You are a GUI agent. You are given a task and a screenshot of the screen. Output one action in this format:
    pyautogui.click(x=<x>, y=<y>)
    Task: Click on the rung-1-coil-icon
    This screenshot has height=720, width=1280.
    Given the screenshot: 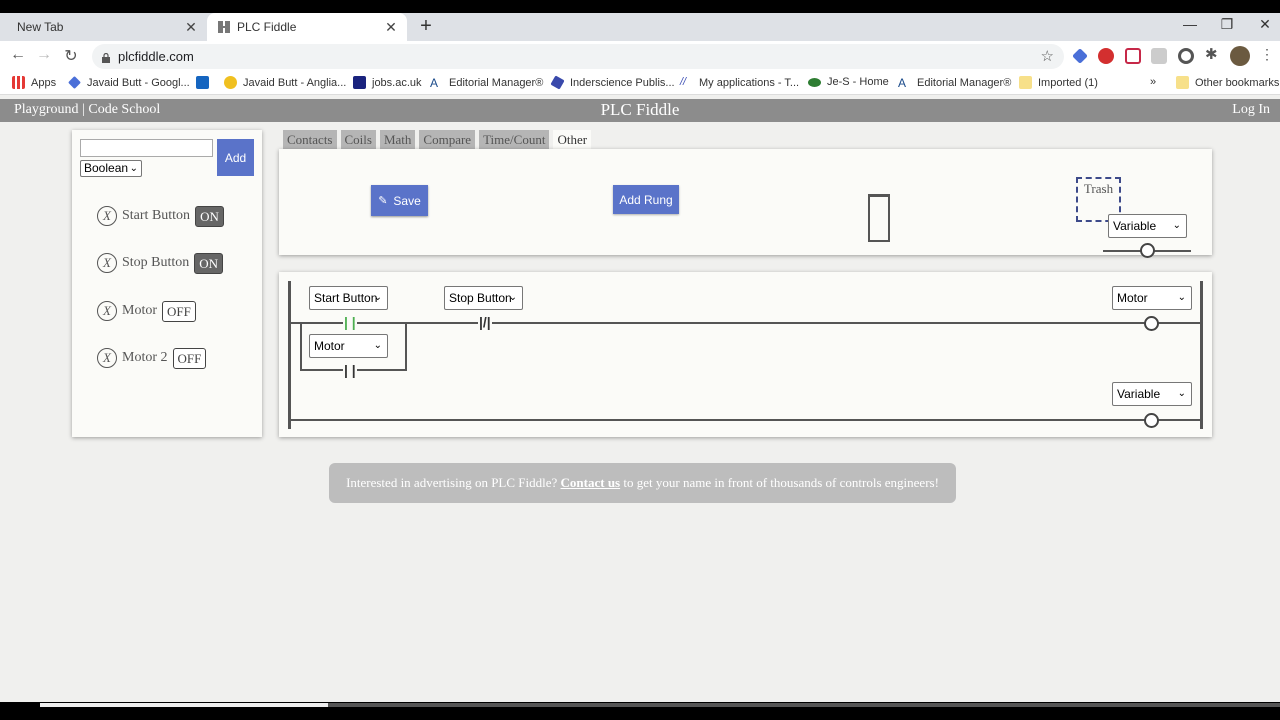 What is the action you would take?
    pyautogui.click(x=1151, y=323)
    